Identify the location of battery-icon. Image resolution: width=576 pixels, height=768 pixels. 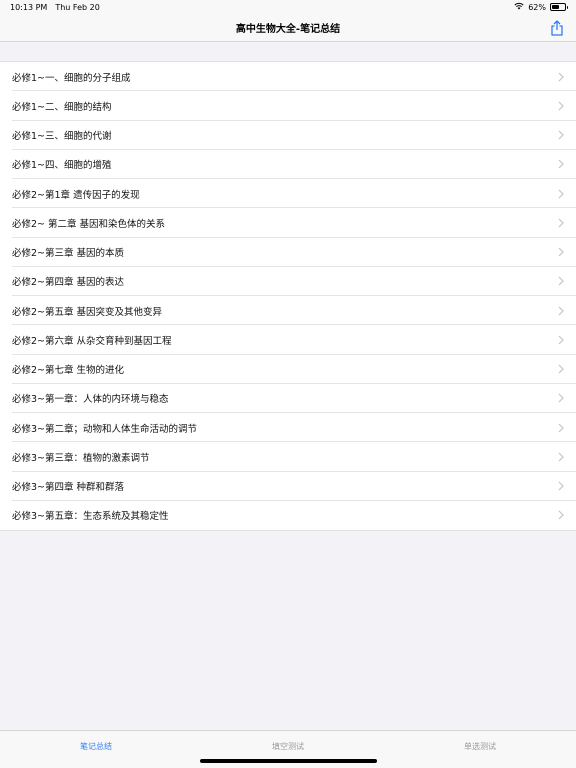
(559, 7).